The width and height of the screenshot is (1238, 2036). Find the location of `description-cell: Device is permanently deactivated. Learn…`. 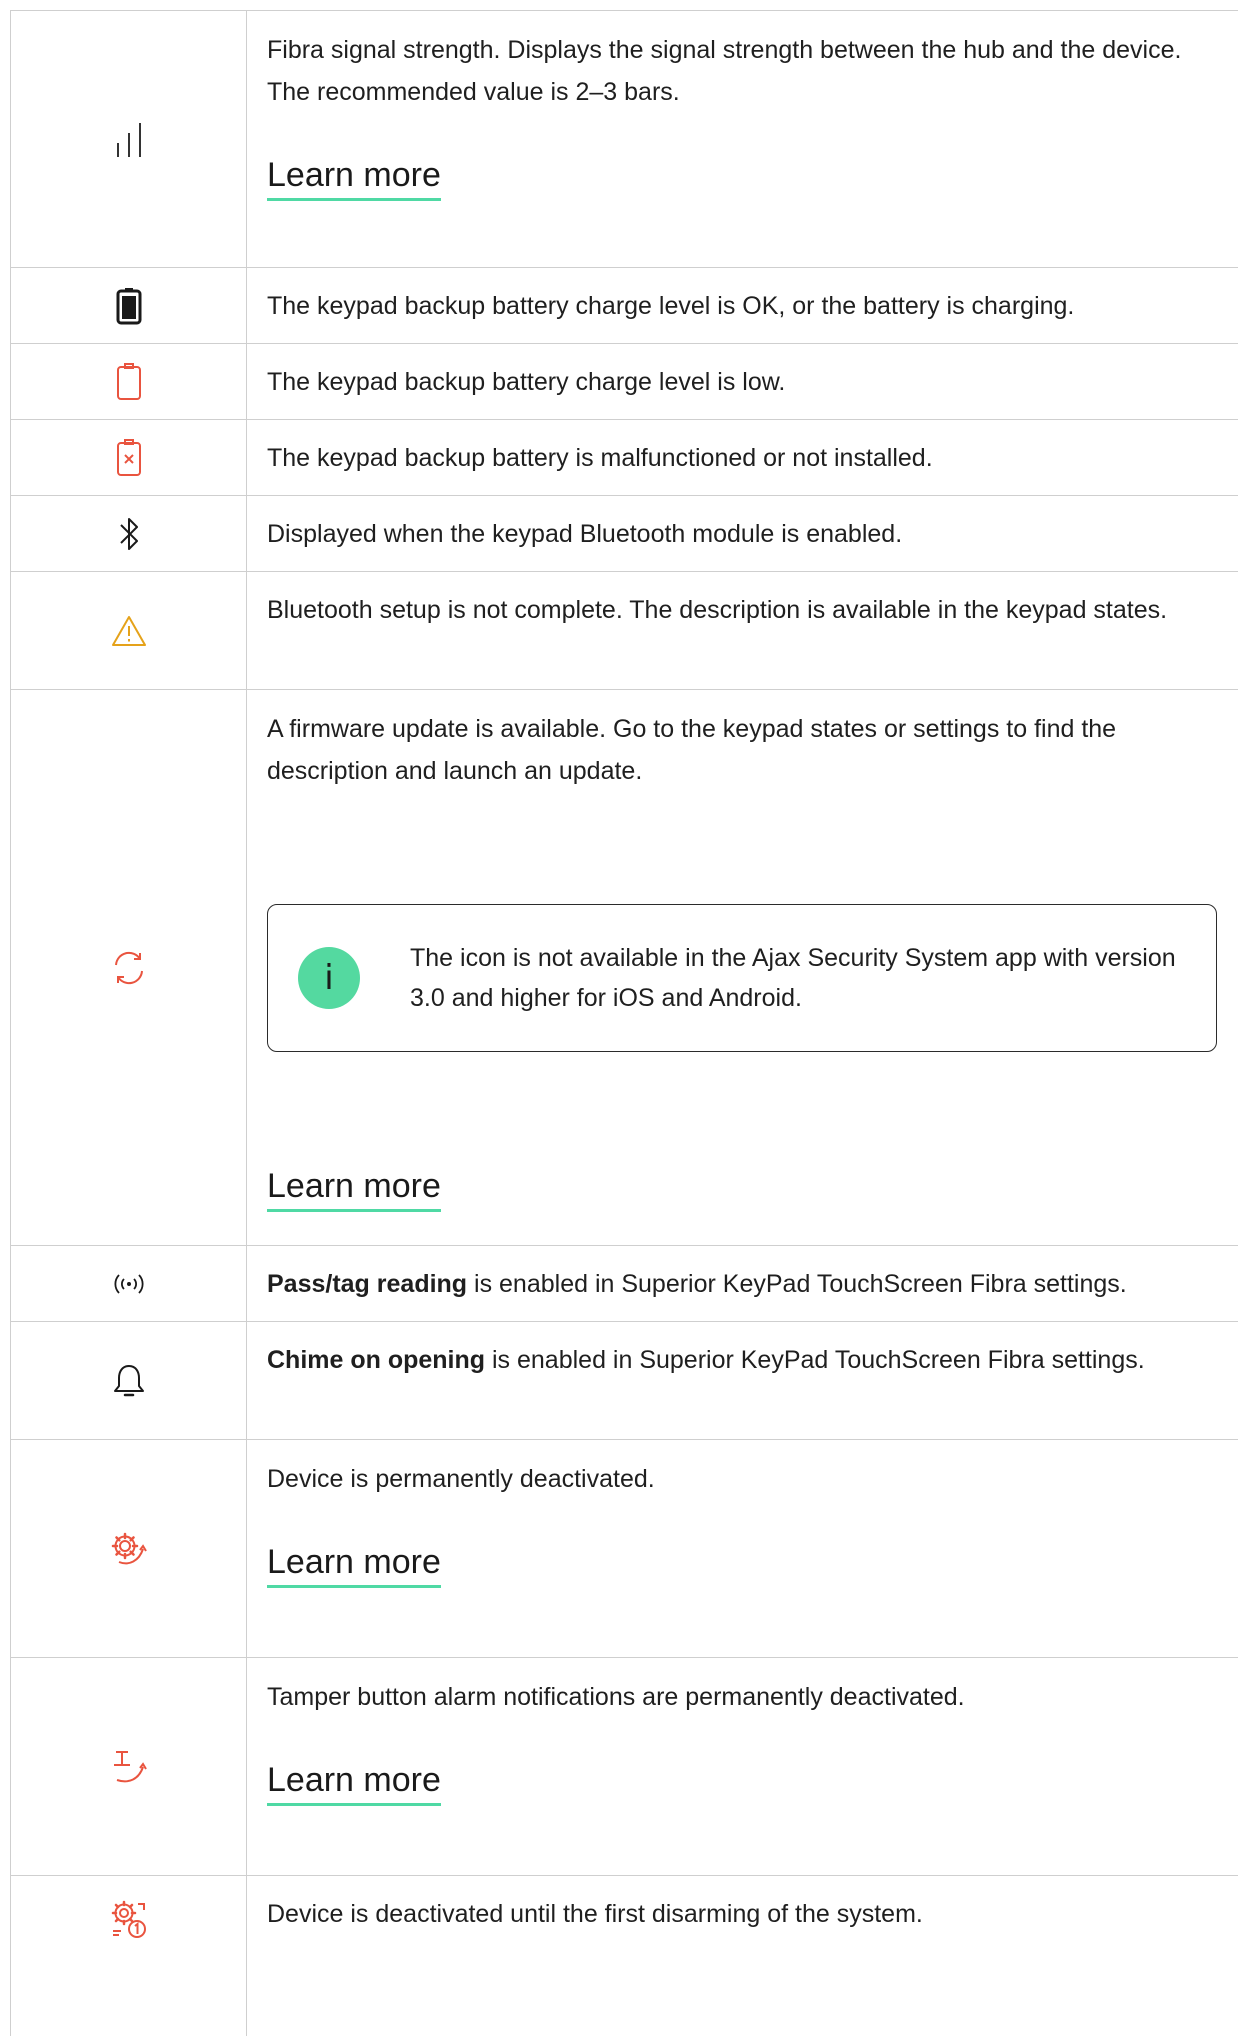

description-cell: Device is permanently deactivated. Learn… is located at coordinates (742, 1548).